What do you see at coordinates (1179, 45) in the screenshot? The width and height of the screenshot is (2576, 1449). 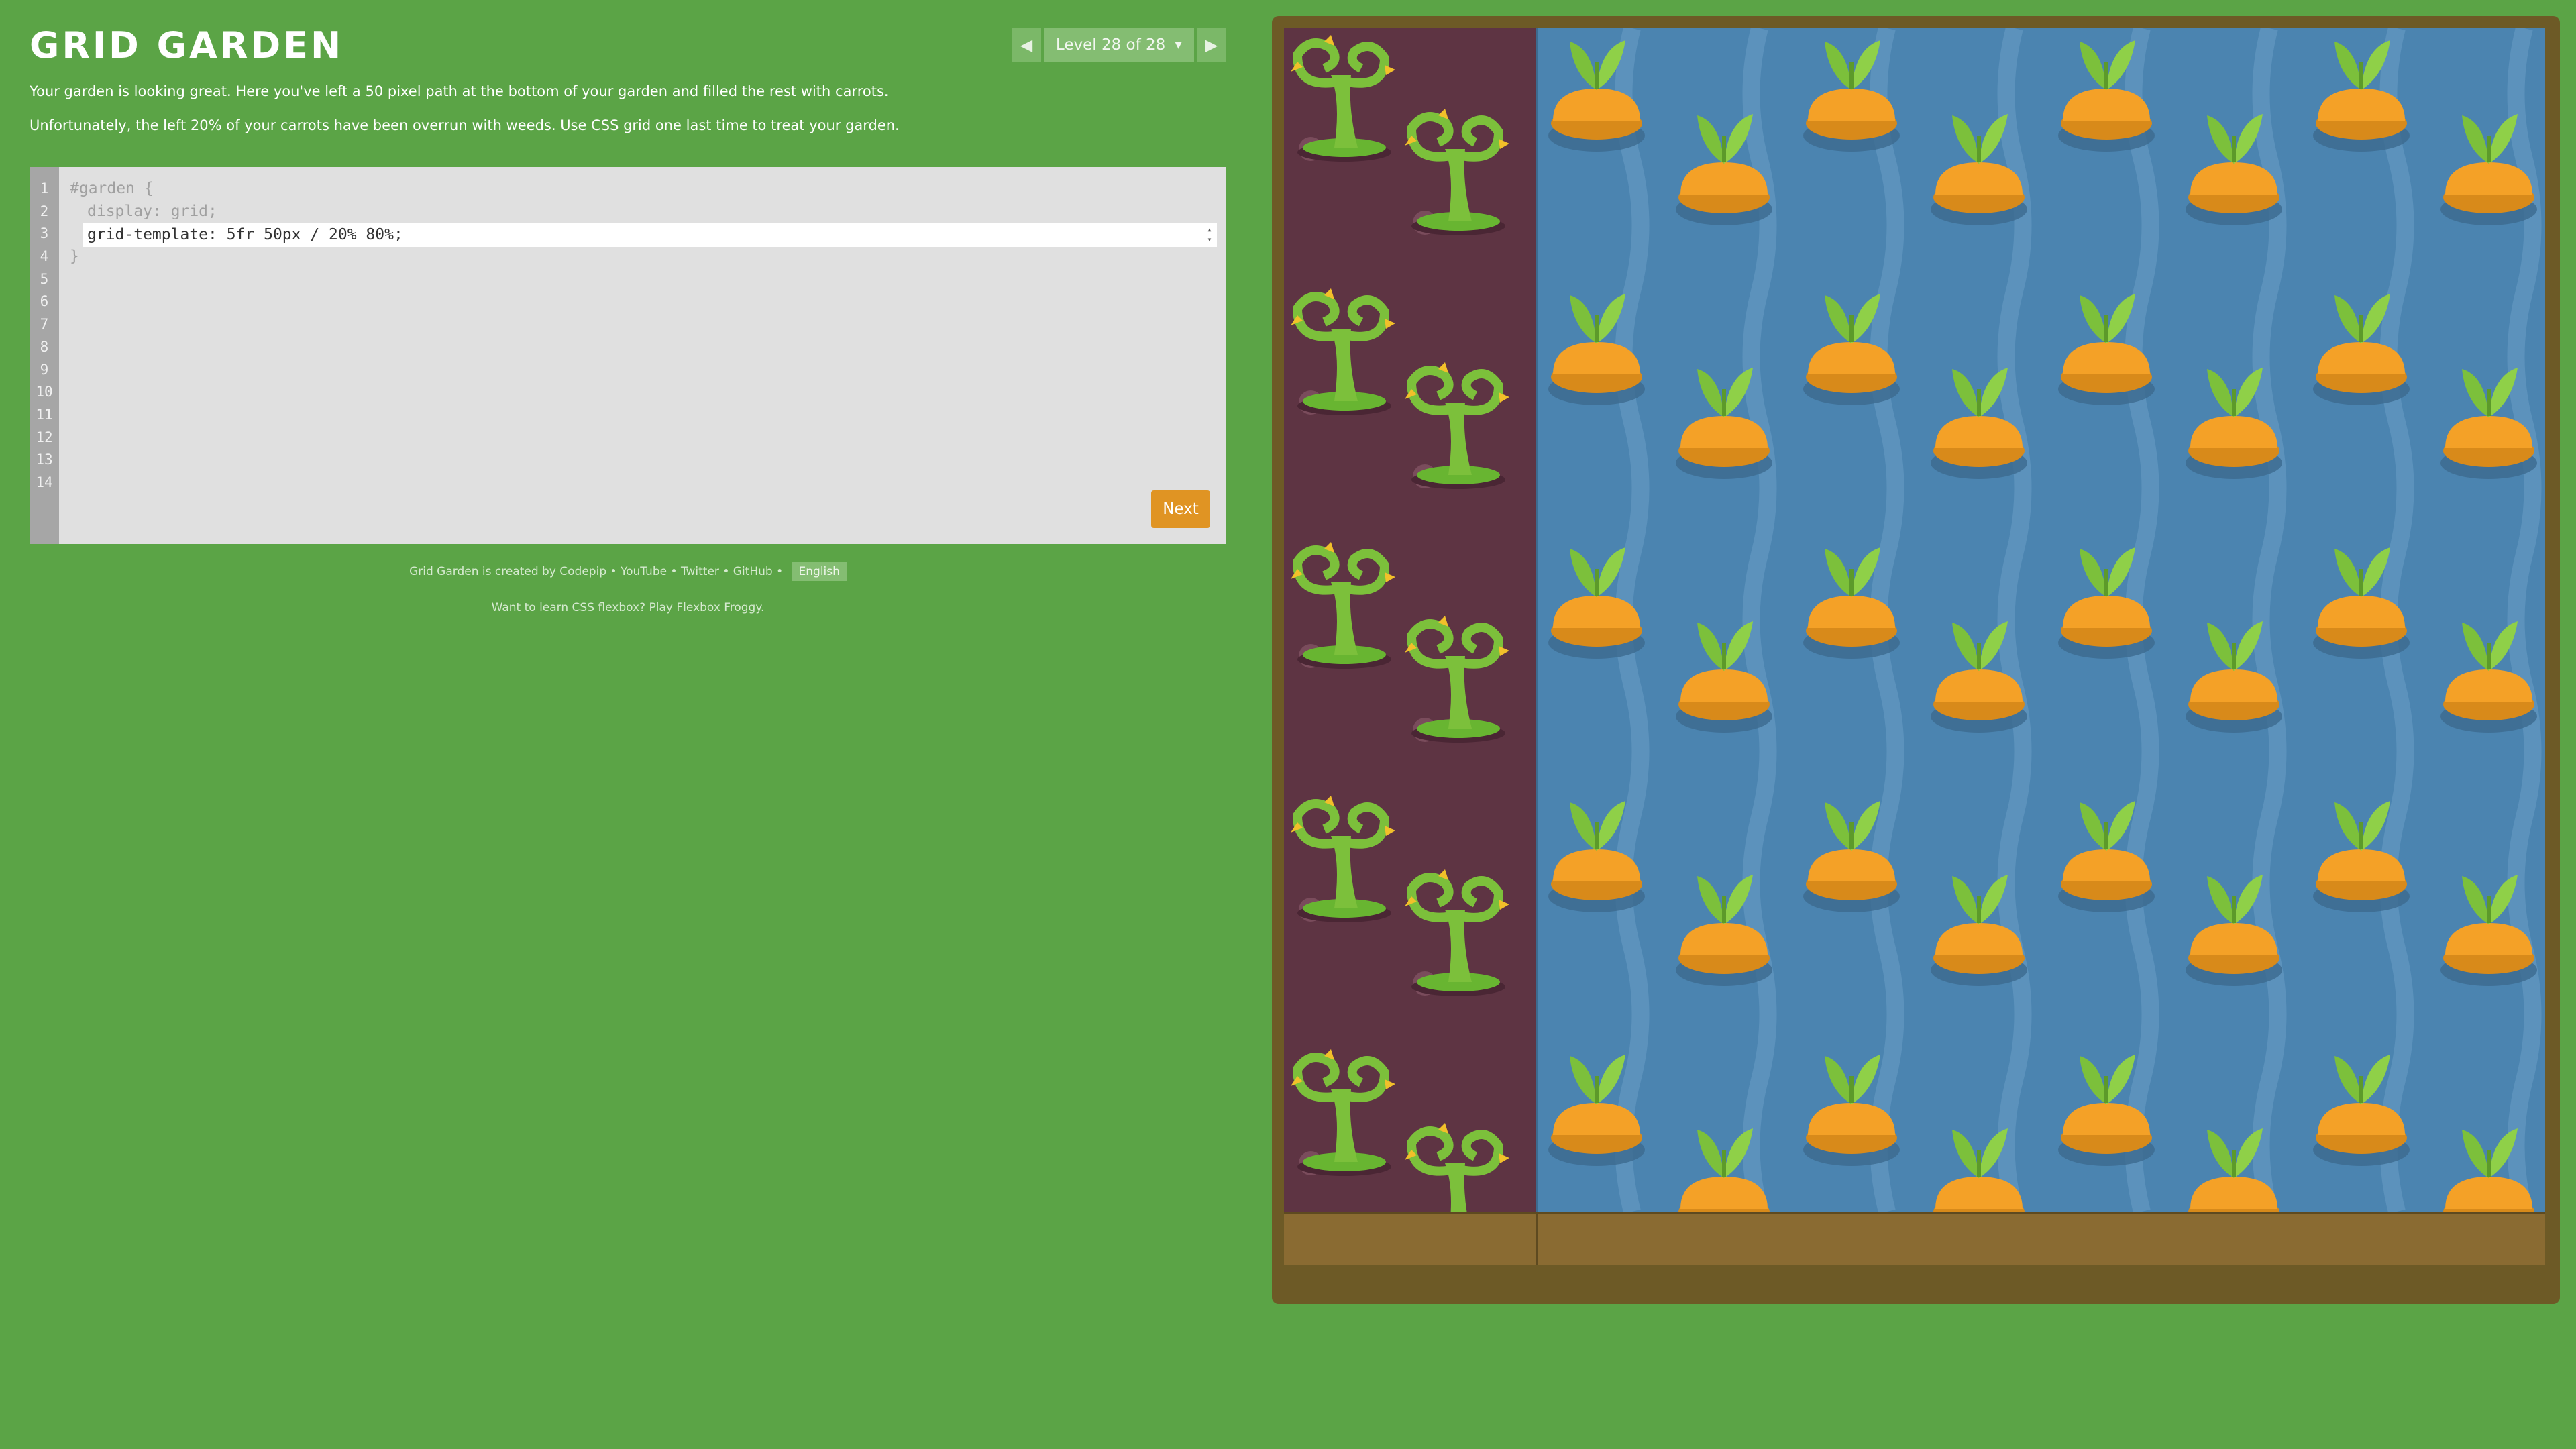 I see `caret-down-icon: ▼` at bounding box center [1179, 45].